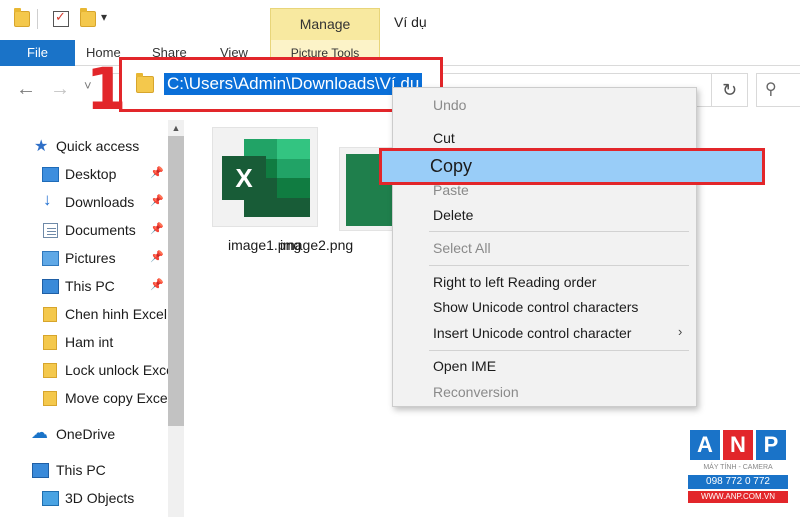  What do you see at coordinates (325, 24) in the screenshot?
I see `manage-tab: Manage` at bounding box center [325, 24].